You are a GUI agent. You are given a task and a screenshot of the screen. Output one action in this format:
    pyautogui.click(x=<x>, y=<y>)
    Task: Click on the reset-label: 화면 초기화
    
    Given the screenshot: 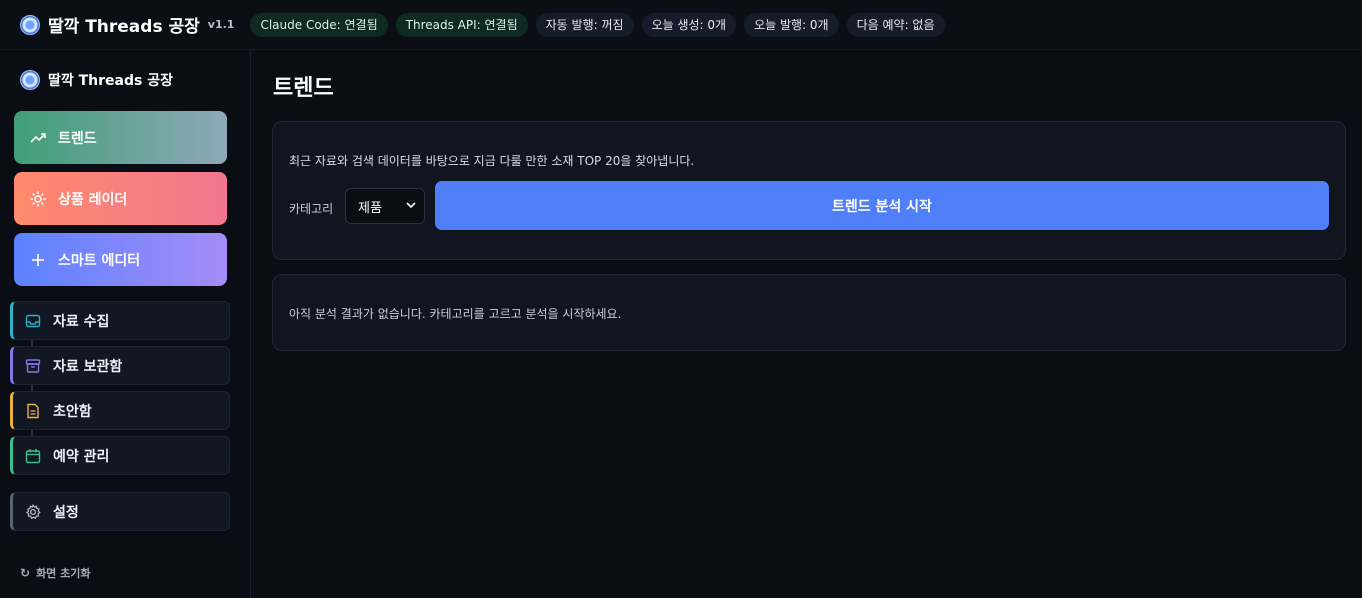 What is the action you would take?
    pyautogui.click(x=63, y=573)
    